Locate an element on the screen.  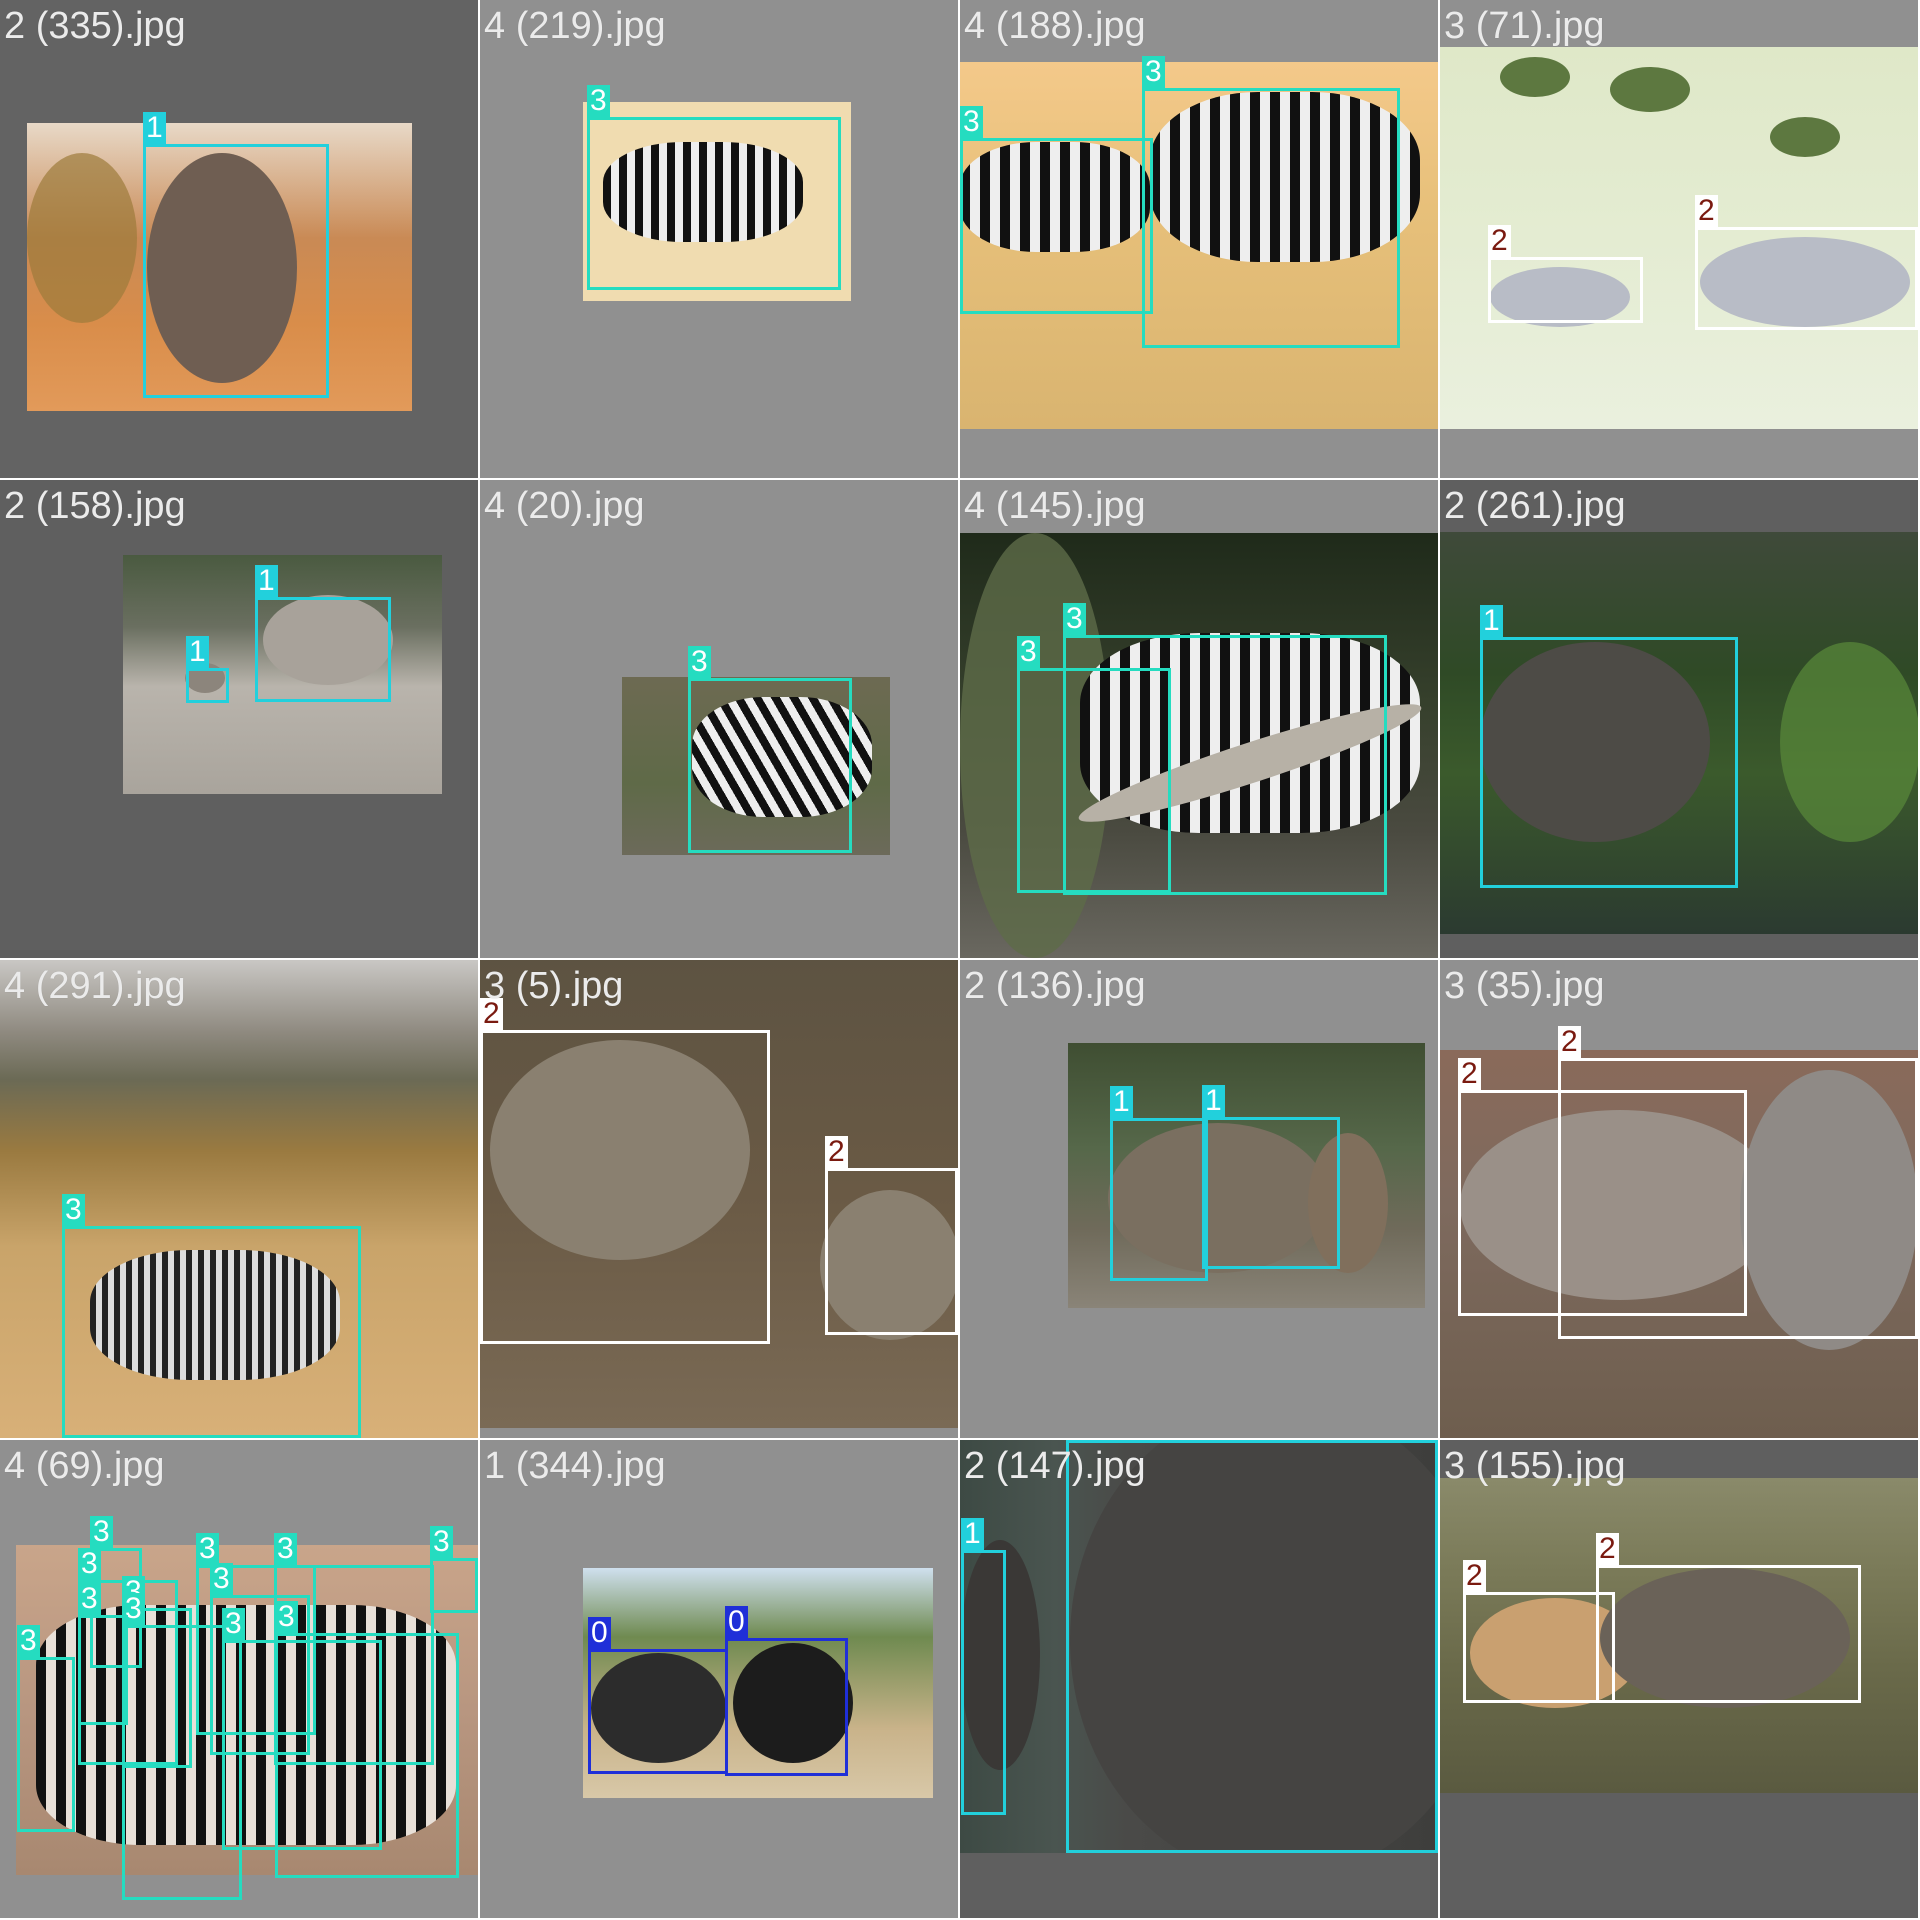
tile-14: 0 0 1 (344).jpg is located at coordinates (719, 1679).